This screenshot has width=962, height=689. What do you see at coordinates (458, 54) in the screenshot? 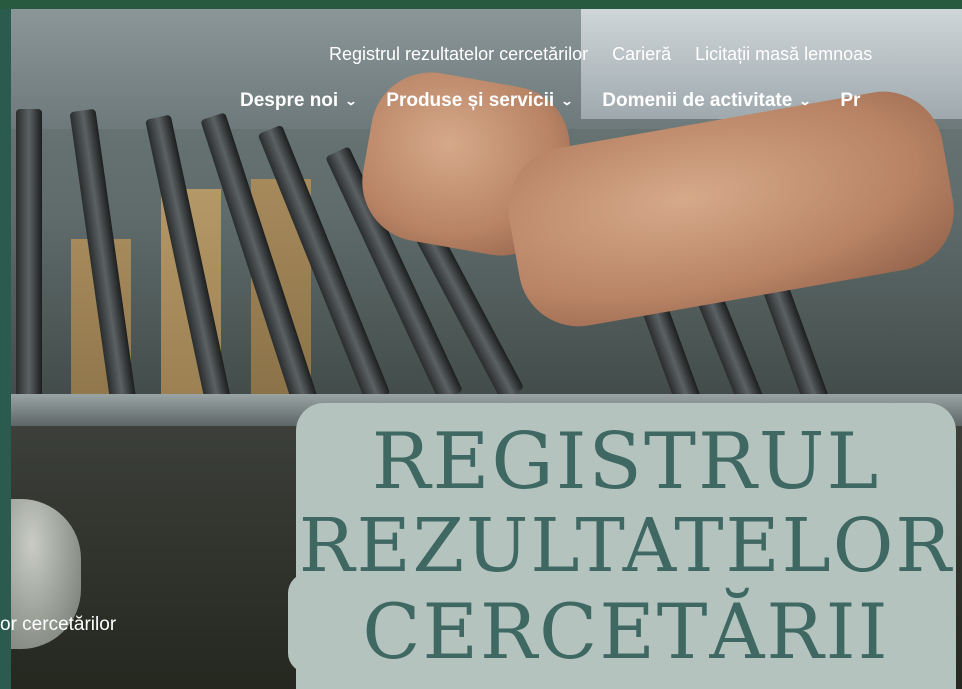
I see `nav-link-registru: Registrul rezultatelor cercetărilor` at bounding box center [458, 54].